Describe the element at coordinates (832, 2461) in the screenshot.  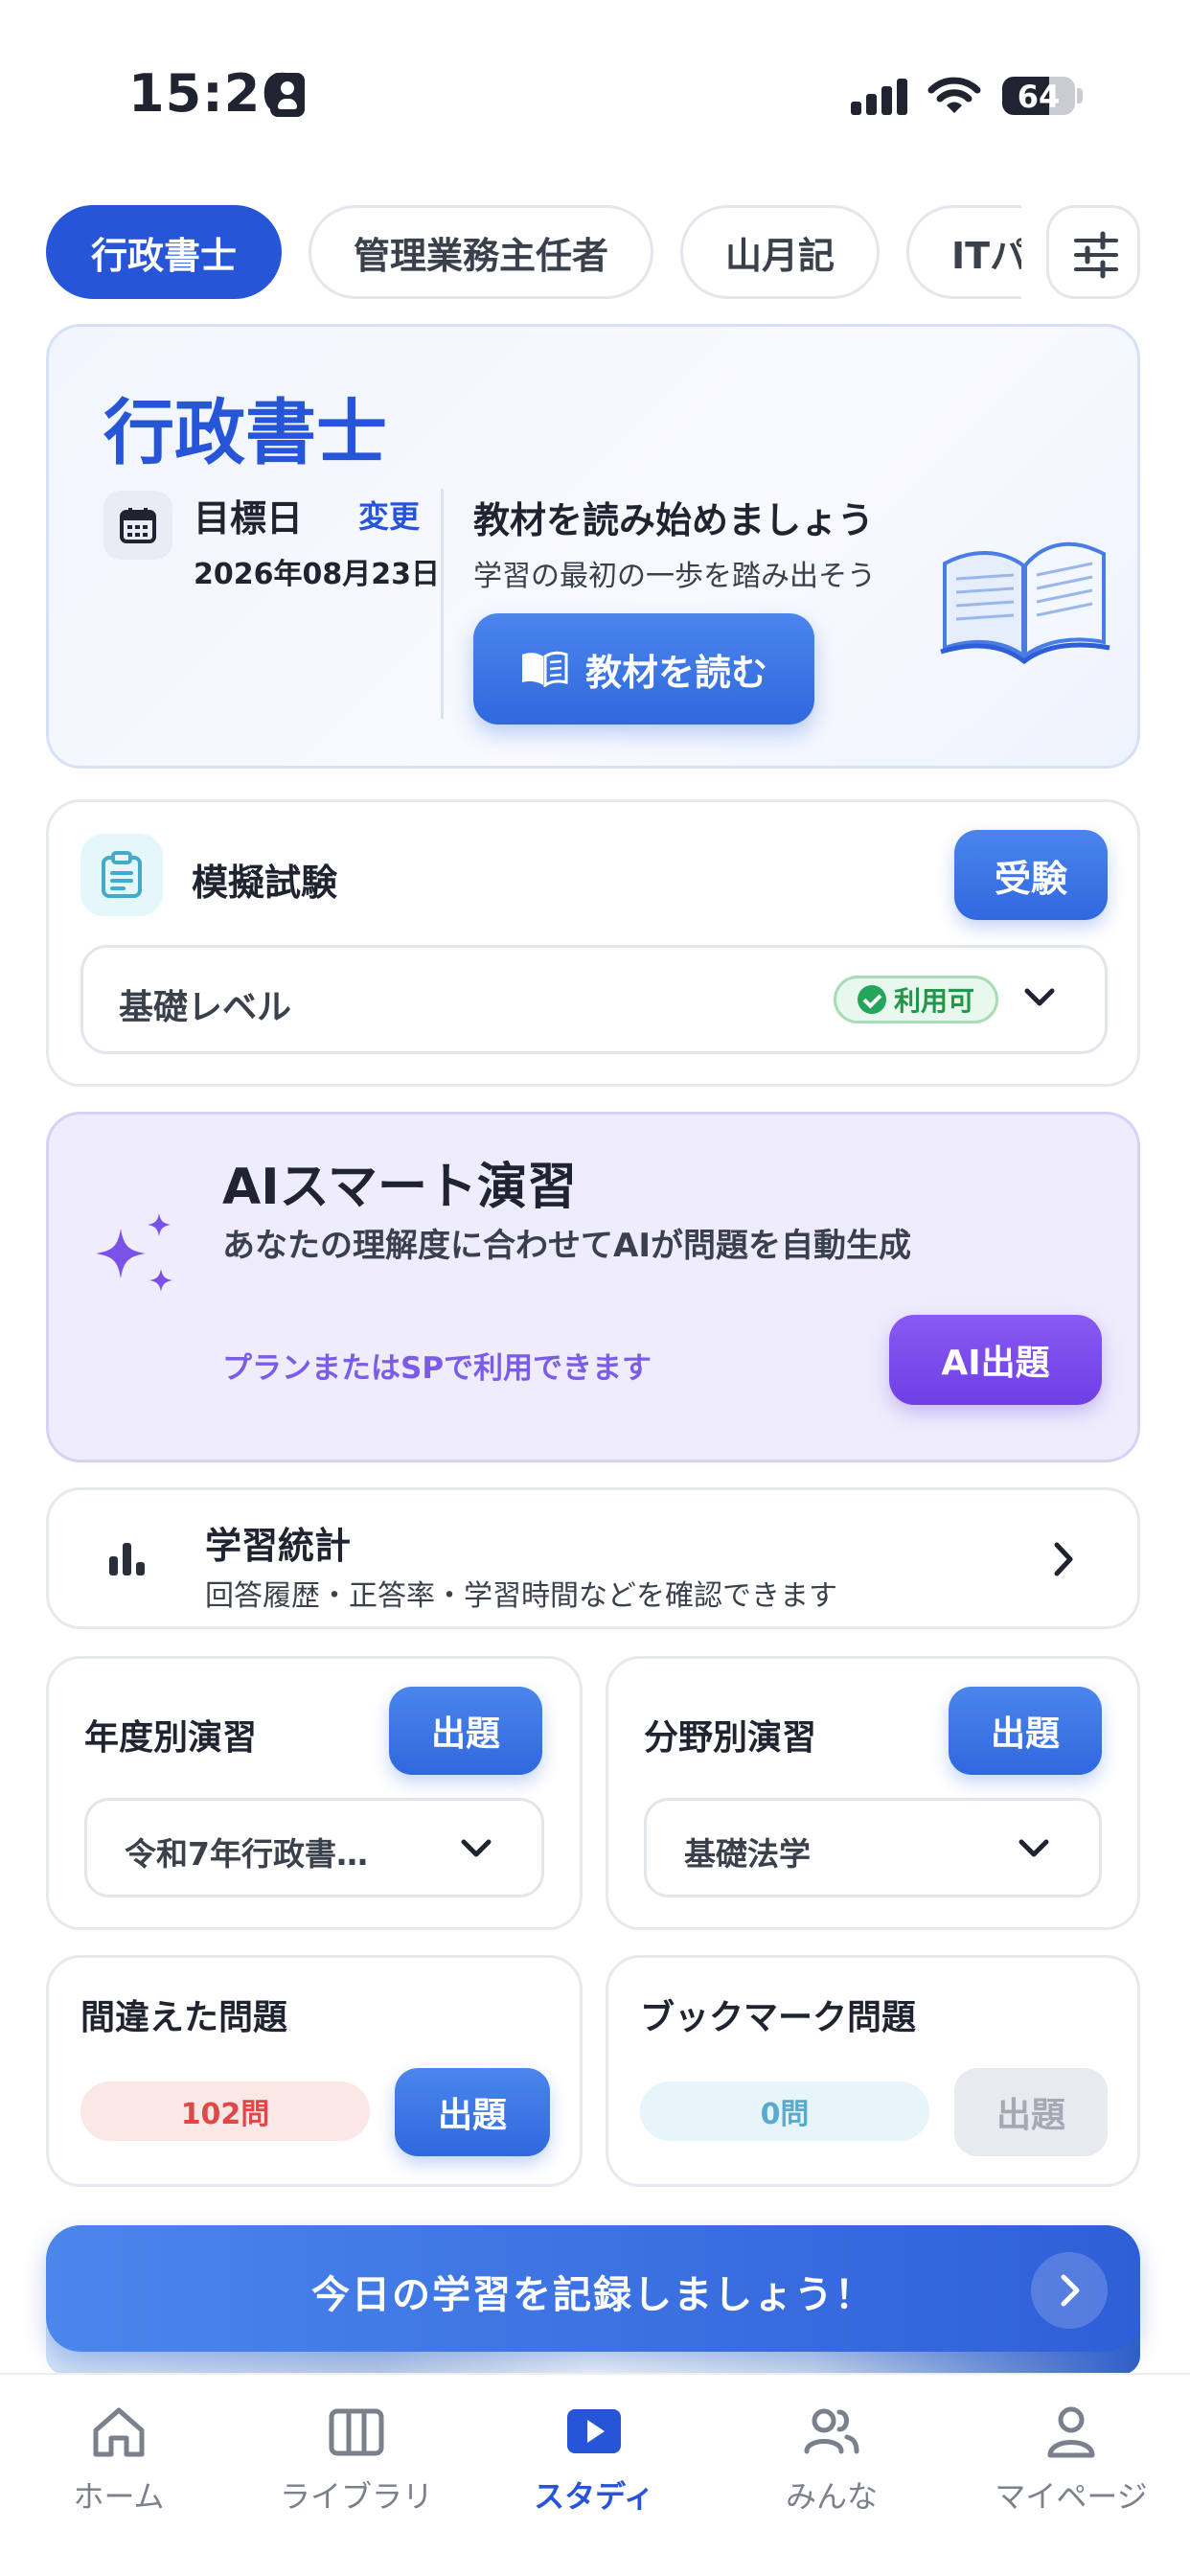
I see `tabbar-community: みんな` at that location.